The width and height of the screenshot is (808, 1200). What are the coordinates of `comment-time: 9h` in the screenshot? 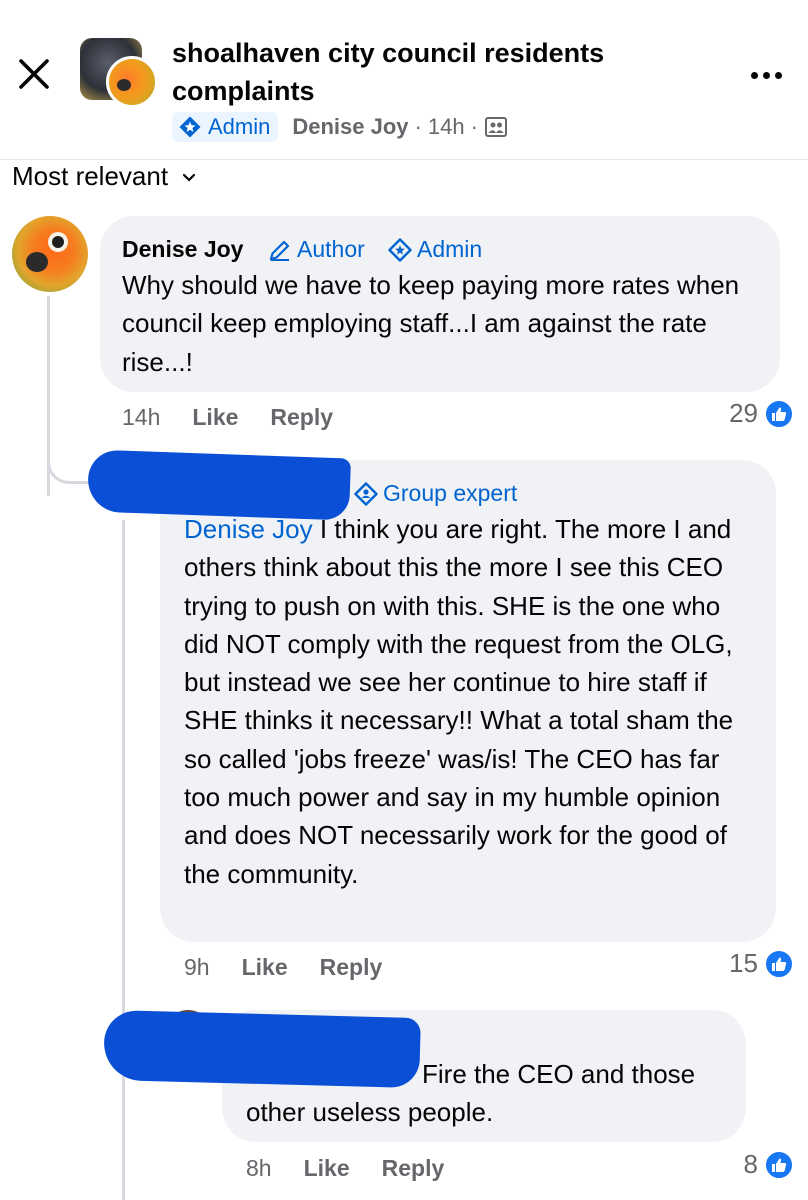 It's located at (197, 967).